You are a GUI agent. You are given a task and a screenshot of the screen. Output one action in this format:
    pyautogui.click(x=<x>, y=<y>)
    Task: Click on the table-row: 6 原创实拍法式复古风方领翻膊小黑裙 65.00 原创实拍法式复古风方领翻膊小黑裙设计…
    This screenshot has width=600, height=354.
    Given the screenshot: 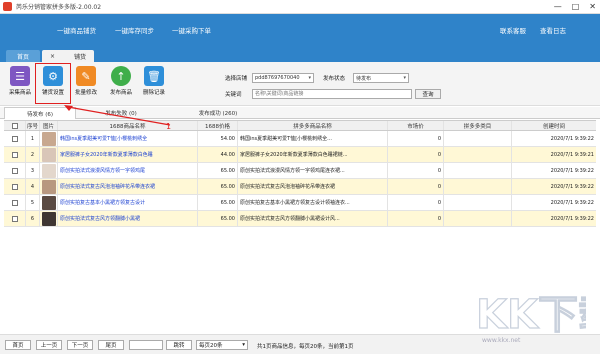 What is the action you would take?
    pyautogui.click(x=300, y=219)
    